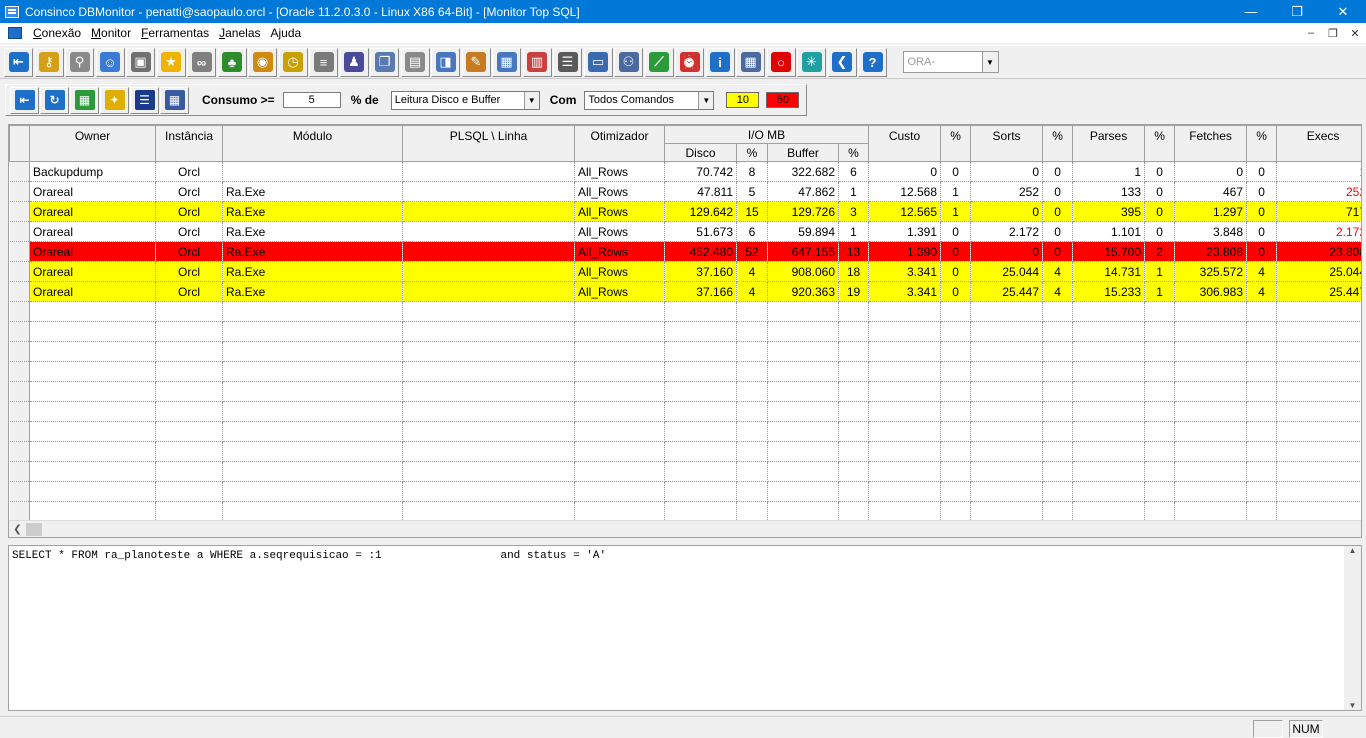 This screenshot has height=738, width=1366. I want to click on filter-button-1: ↻, so click(54, 100).